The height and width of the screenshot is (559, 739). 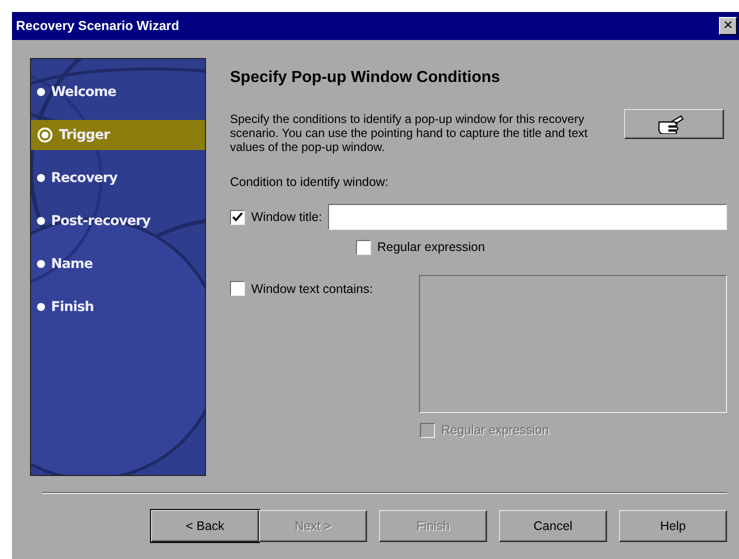 I want to click on sidebar-item: Post-recovery, so click(x=118, y=221).